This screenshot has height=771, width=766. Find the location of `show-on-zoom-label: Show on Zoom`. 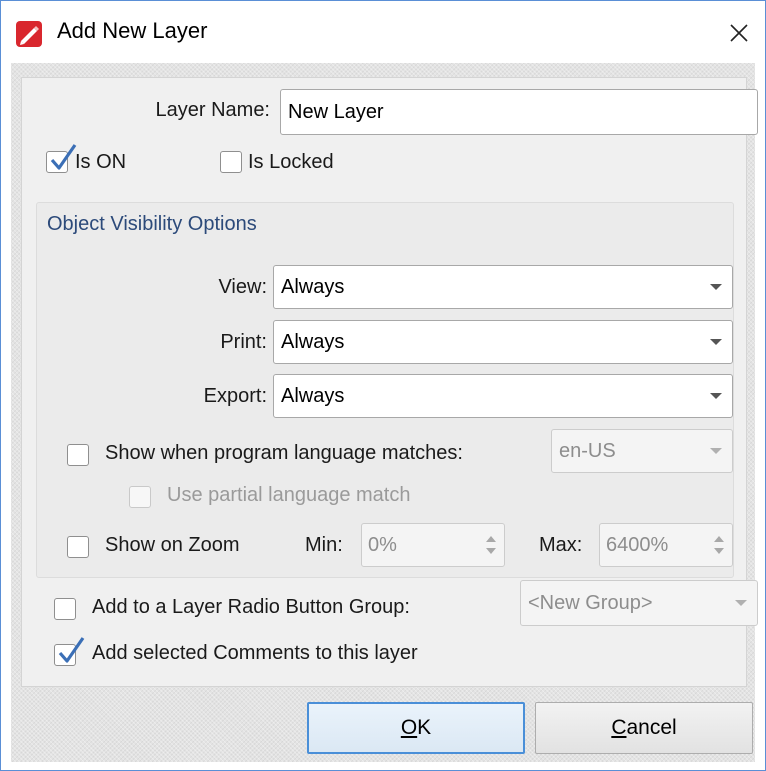

show-on-zoom-label: Show on Zoom is located at coordinates (172, 545).